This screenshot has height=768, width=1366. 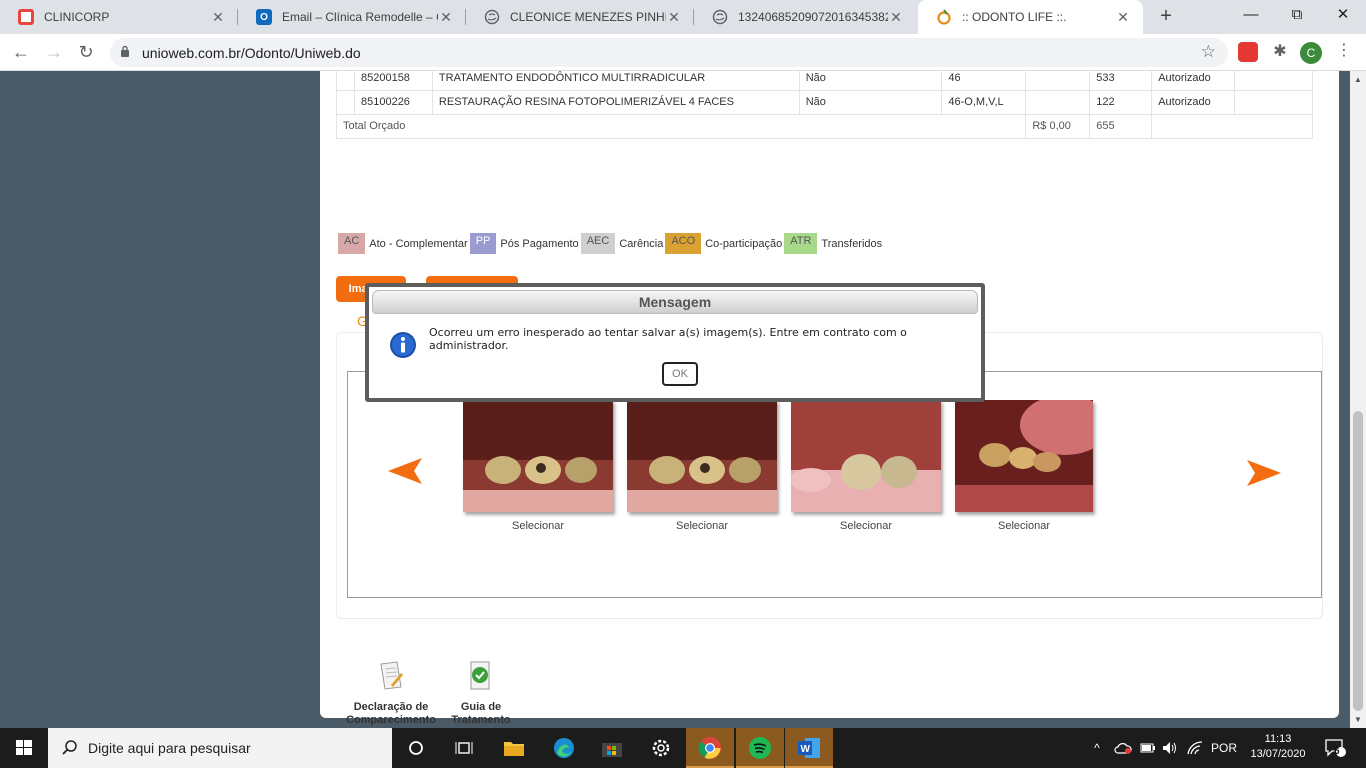 I want to click on windows-logo-icon, so click(x=24, y=747).